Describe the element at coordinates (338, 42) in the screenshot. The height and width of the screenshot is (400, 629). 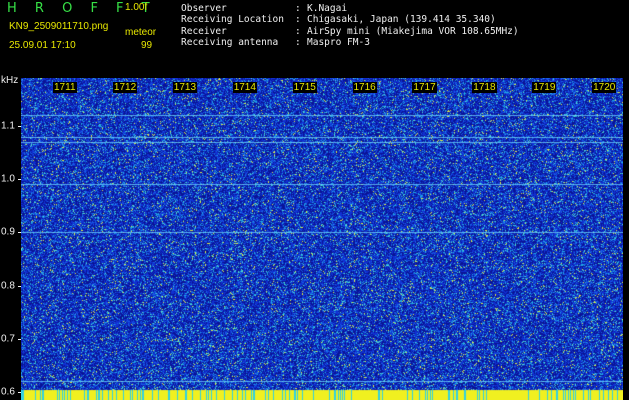
I see `info-value: Maspro FM-3` at that location.